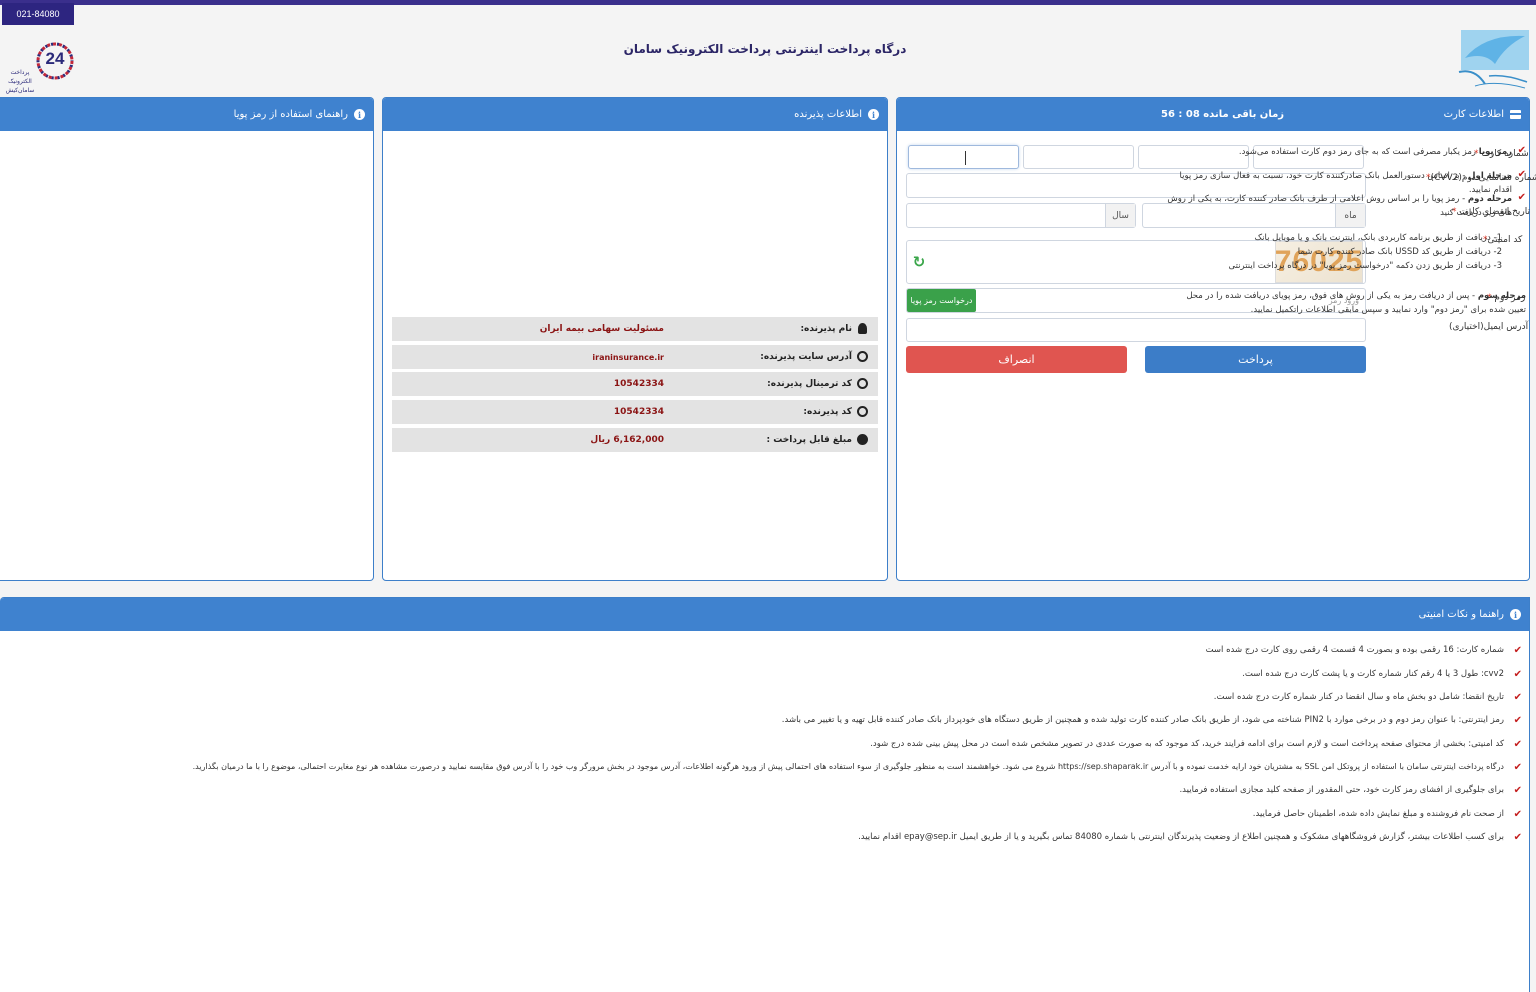 The height and width of the screenshot is (992, 1536). What do you see at coordinates (768, 2) in the screenshot?
I see `top-accent-bar` at bounding box center [768, 2].